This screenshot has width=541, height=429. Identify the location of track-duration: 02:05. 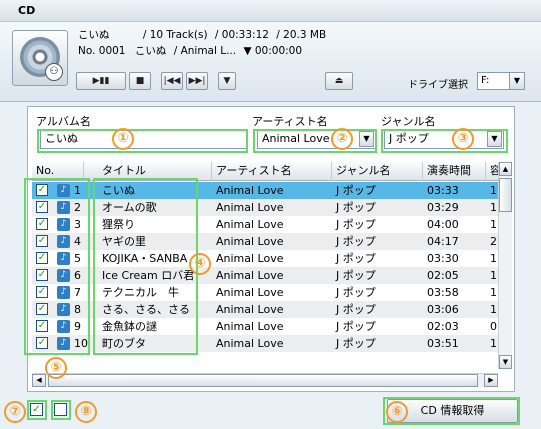
(443, 275).